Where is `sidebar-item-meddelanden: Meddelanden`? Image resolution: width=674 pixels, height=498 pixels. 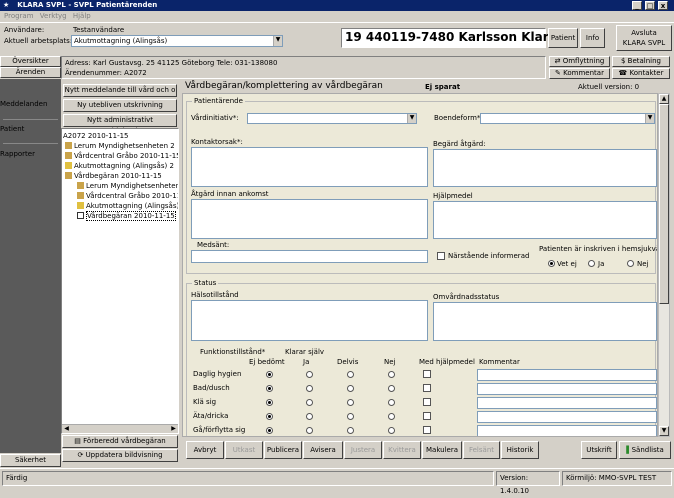
sidebar-item-meddelanden: Meddelanden is located at coordinates (23, 104).